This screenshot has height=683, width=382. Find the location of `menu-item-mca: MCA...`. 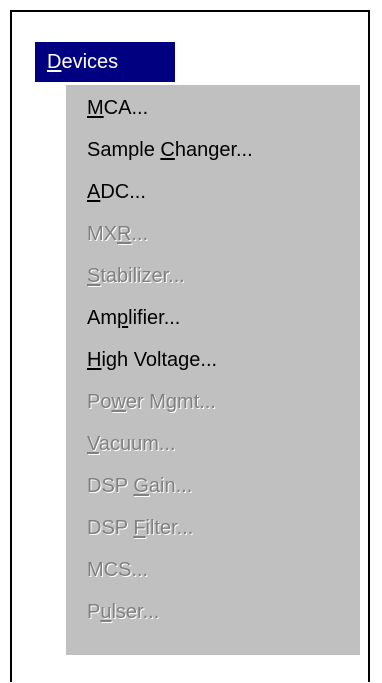

menu-item-mca: MCA... is located at coordinates (117, 108).